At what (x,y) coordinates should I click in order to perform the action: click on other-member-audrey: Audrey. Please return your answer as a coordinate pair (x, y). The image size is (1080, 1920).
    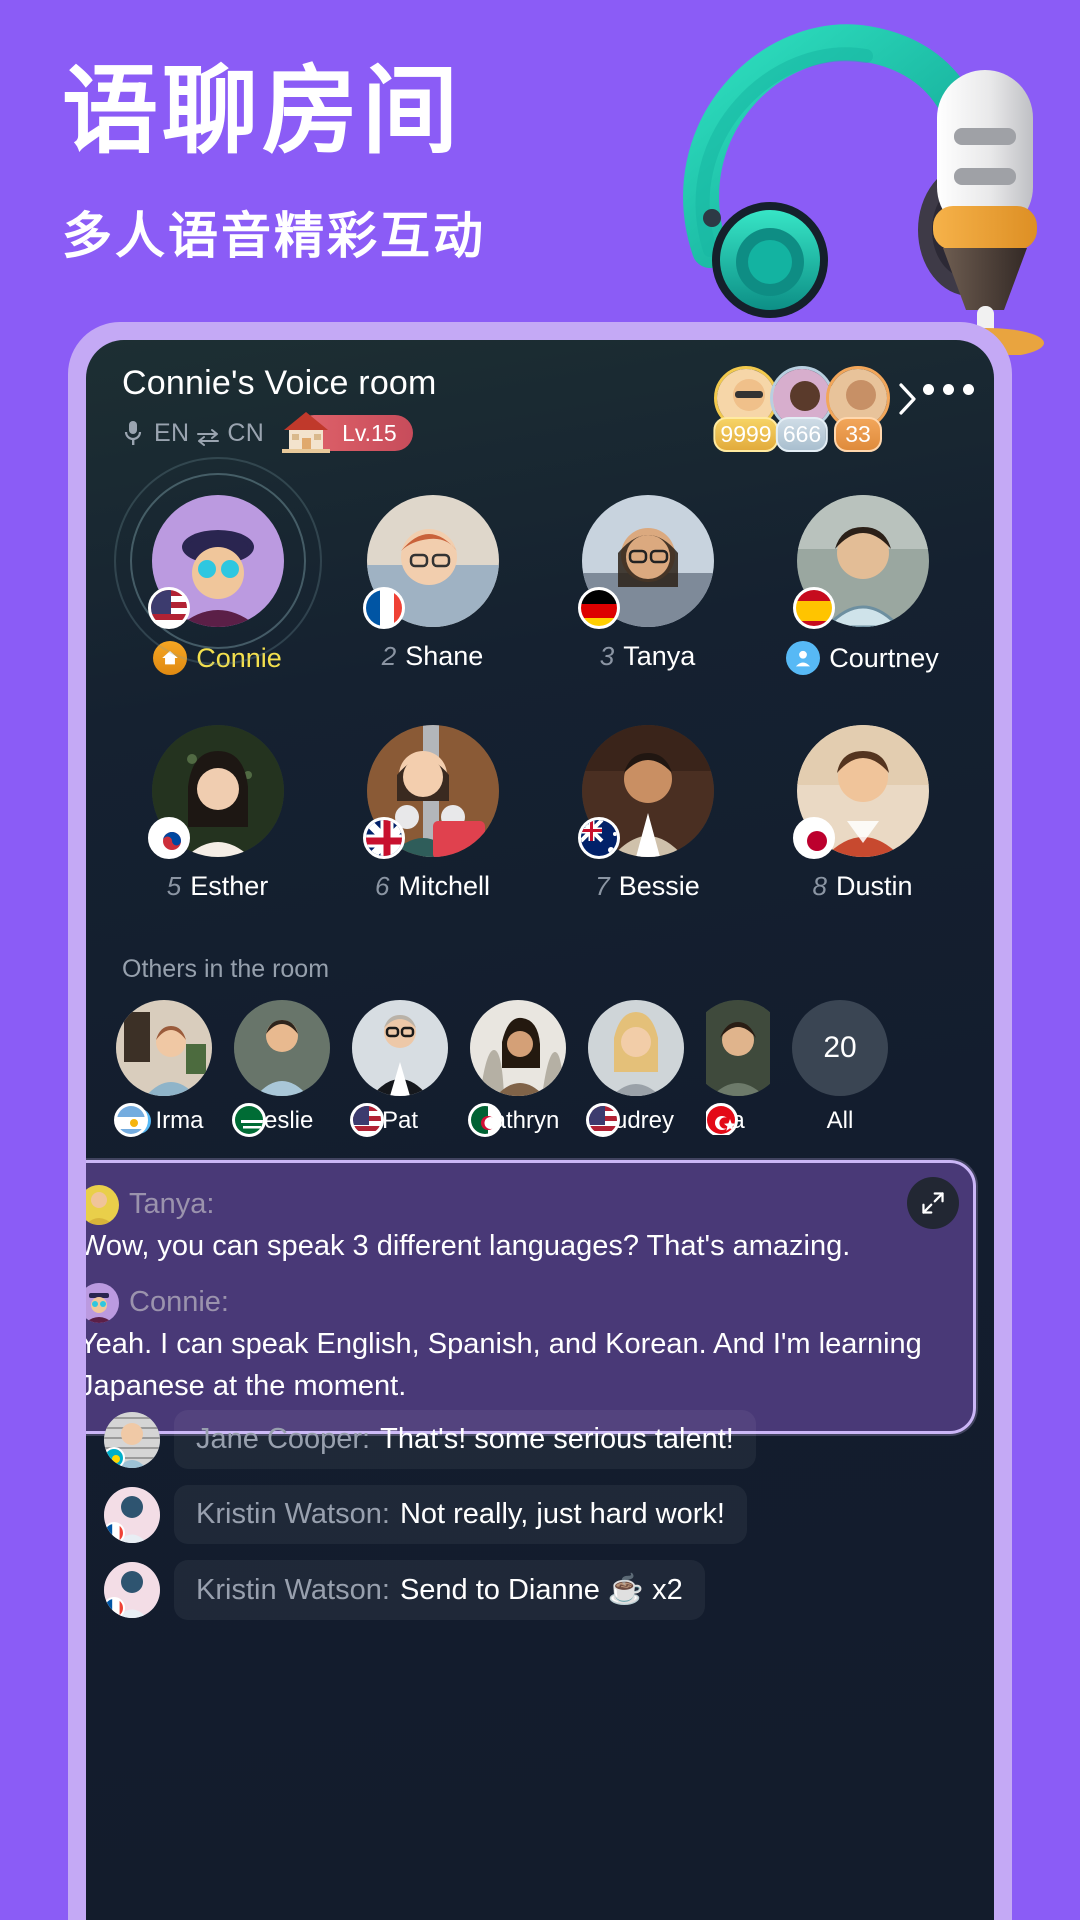
    Looking at the image, I should click on (635, 1068).